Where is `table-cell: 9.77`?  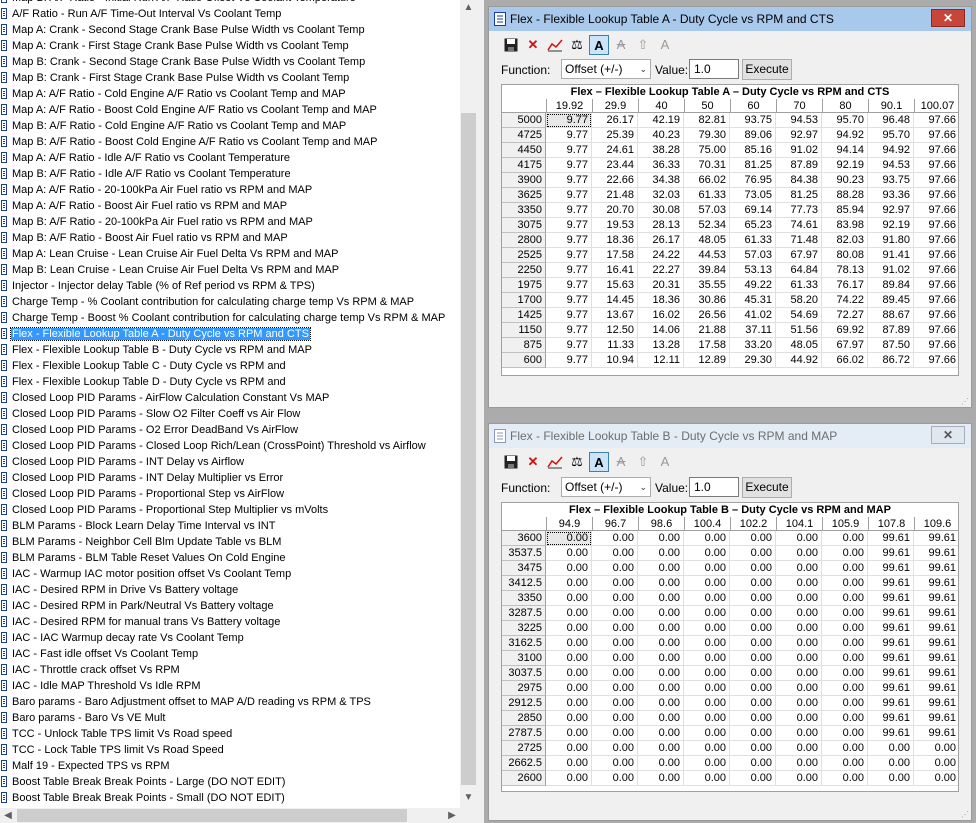 table-cell: 9.77 is located at coordinates (569, 360).